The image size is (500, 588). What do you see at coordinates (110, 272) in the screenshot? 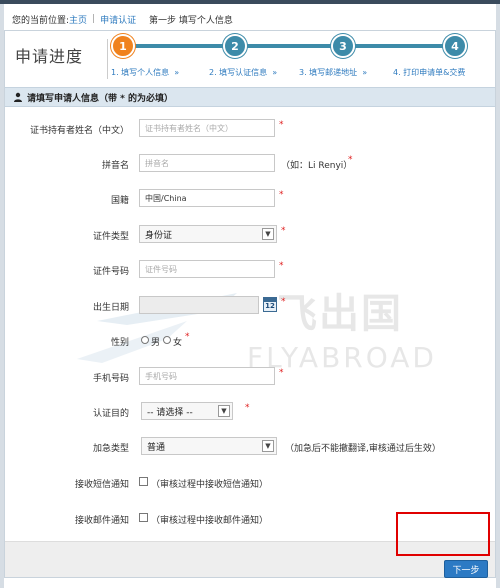
I see `id-number-label: 证件号码` at bounding box center [110, 272].